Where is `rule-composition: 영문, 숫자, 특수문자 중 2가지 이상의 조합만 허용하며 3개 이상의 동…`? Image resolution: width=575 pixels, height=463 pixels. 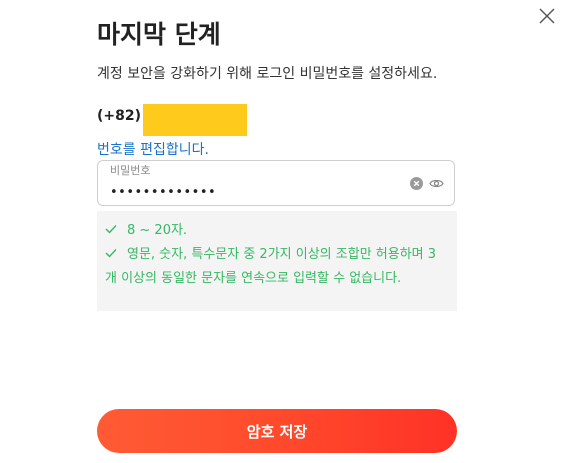 rule-composition: 영문, 숫자, 특수문자 중 2가지 이상의 조합만 허용하며 3개 이상의 동… is located at coordinates (276, 267).